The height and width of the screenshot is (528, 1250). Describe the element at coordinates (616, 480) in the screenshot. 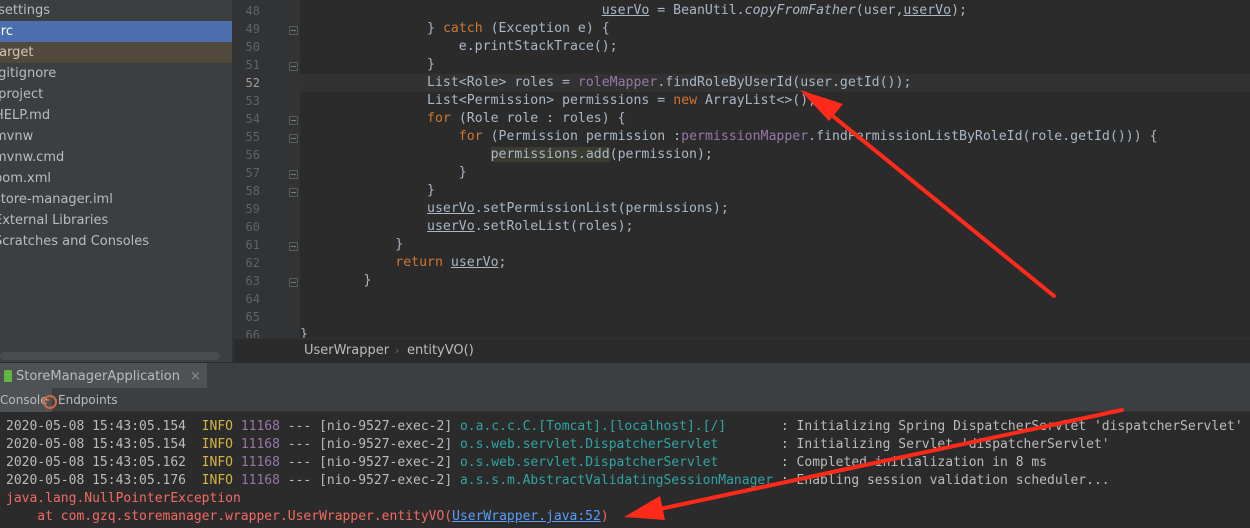

I see `log-logger: a.s.s.m.AbstractValidatingSessionManager` at that location.